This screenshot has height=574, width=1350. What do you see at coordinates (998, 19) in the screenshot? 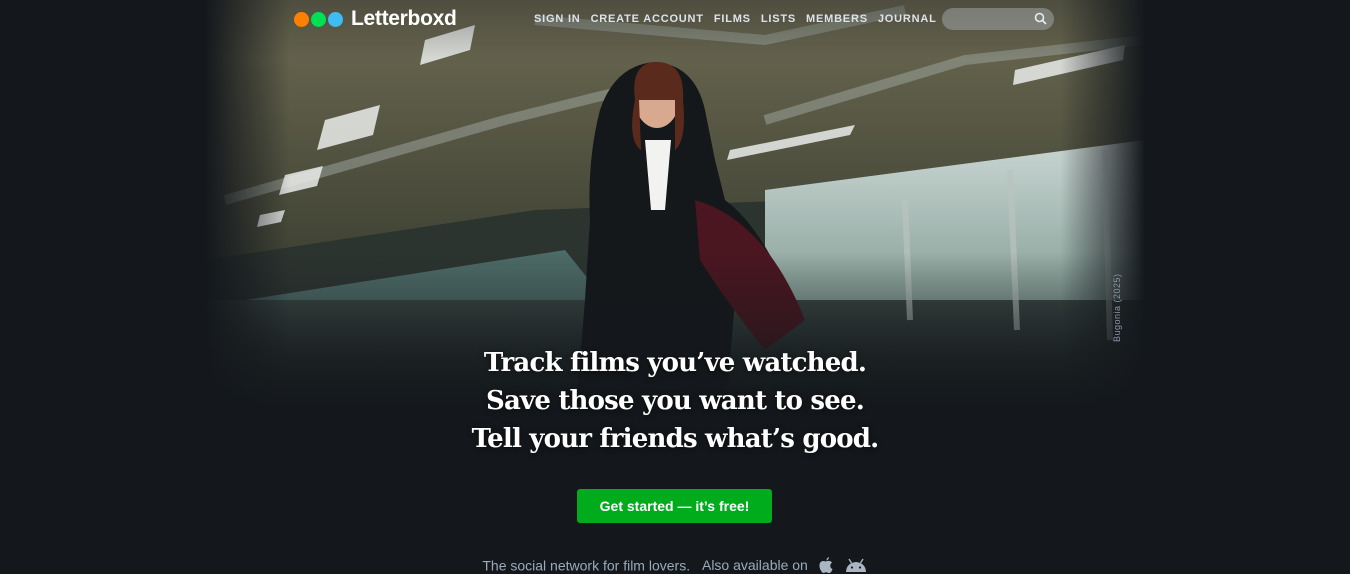
I see `search-input` at bounding box center [998, 19].